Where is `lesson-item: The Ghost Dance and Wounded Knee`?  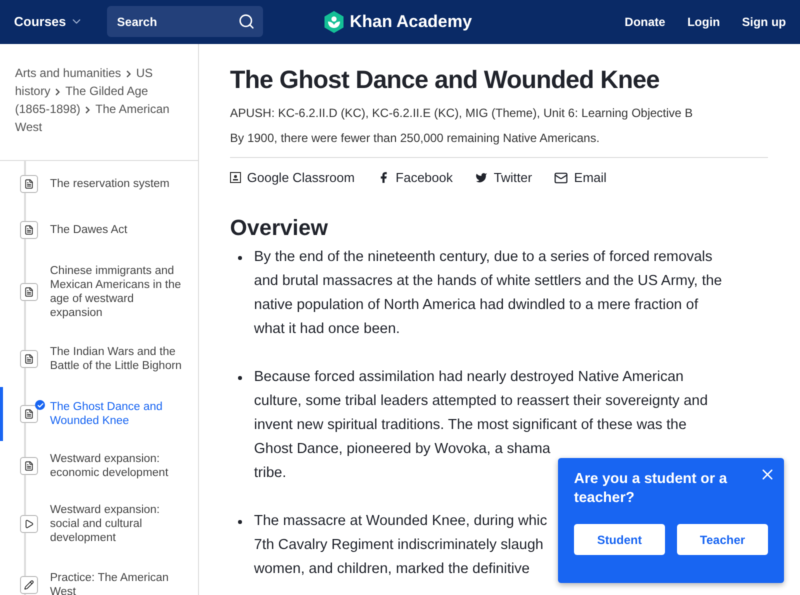 lesson-item: The Ghost Dance and Wounded Knee is located at coordinates (99, 414).